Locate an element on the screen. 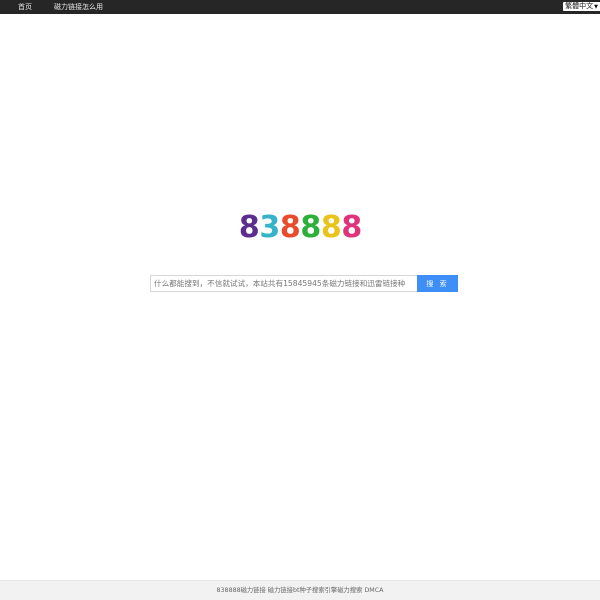 The width and height of the screenshot is (600, 600). site-logo: 838888 is located at coordinates (300, 228).